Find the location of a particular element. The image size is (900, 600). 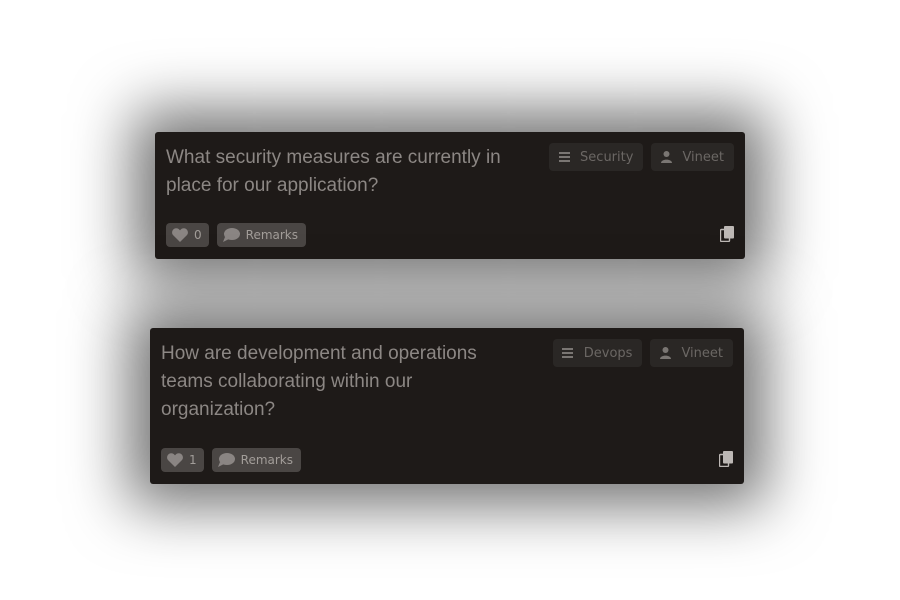

card-tags: Security Vineet is located at coordinates (641, 157).